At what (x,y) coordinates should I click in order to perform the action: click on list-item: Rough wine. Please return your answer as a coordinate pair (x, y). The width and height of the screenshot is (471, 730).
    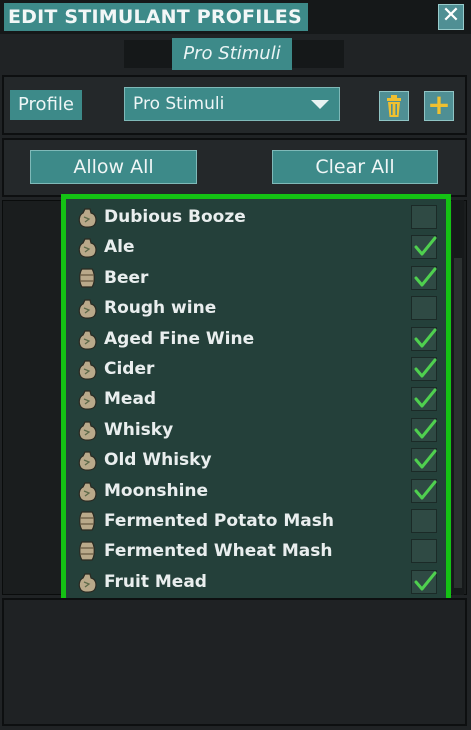
    Looking at the image, I should click on (256, 308).